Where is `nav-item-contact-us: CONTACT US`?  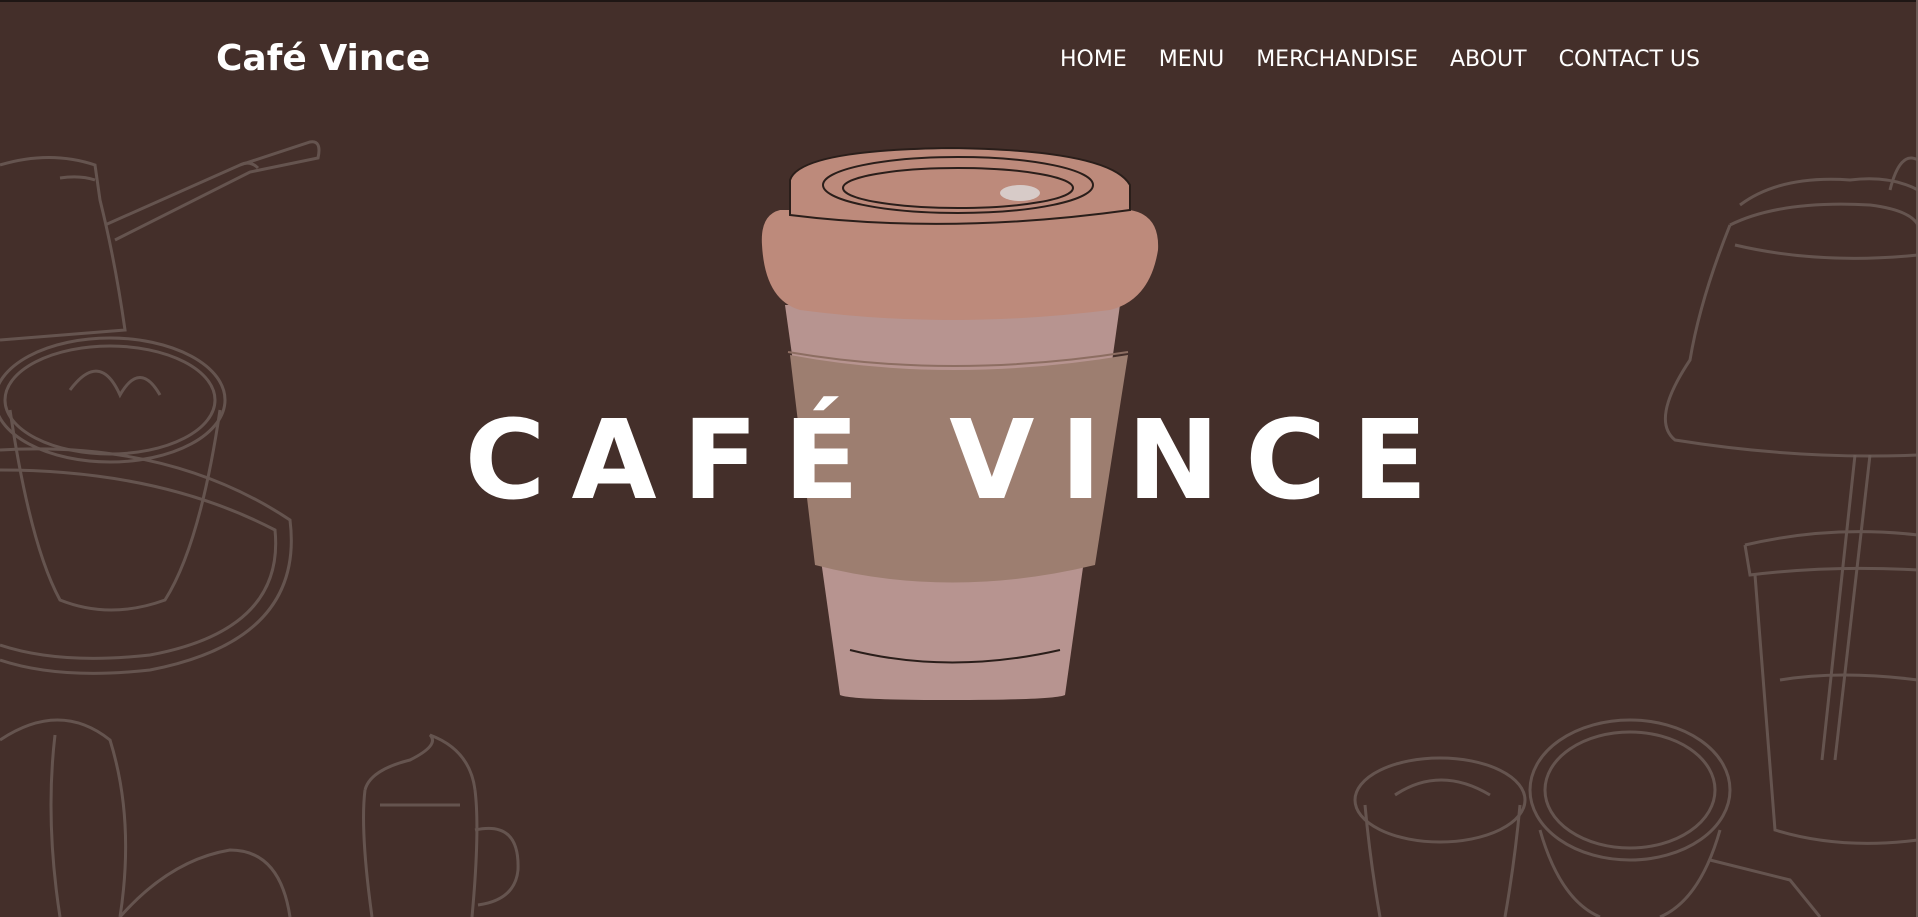
nav-item-contact-us: CONTACT US is located at coordinates (1629, 59).